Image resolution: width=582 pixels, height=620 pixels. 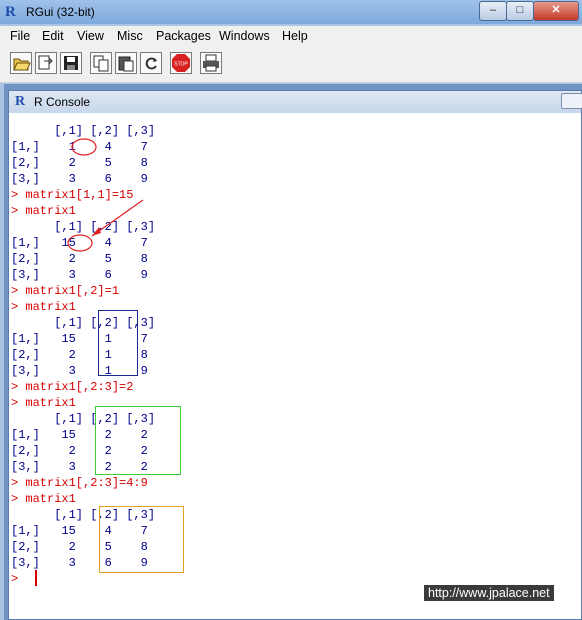 I want to click on highlight-box-columns2-3-second, so click(x=141, y=539).